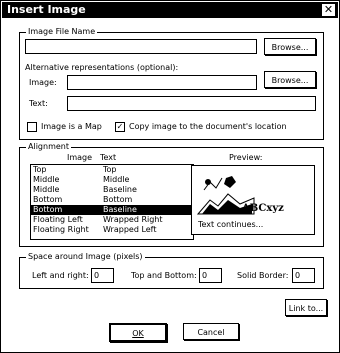 This screenshot has width=340, height=353. What do you see at coordinates (48, 147) in the screenshot?
I see `alignment-group-label: Alignment` at bounding box center [48, 147].